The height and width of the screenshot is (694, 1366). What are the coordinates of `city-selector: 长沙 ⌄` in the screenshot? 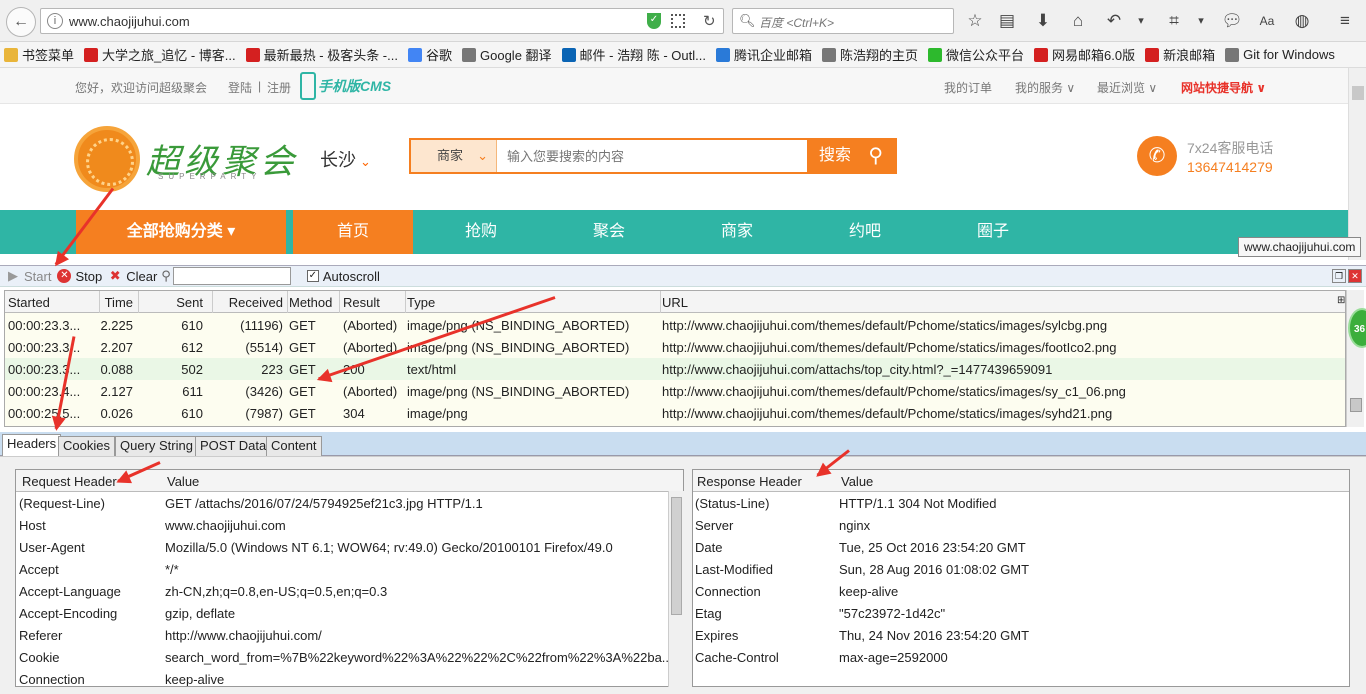 It's located at (345, 159).